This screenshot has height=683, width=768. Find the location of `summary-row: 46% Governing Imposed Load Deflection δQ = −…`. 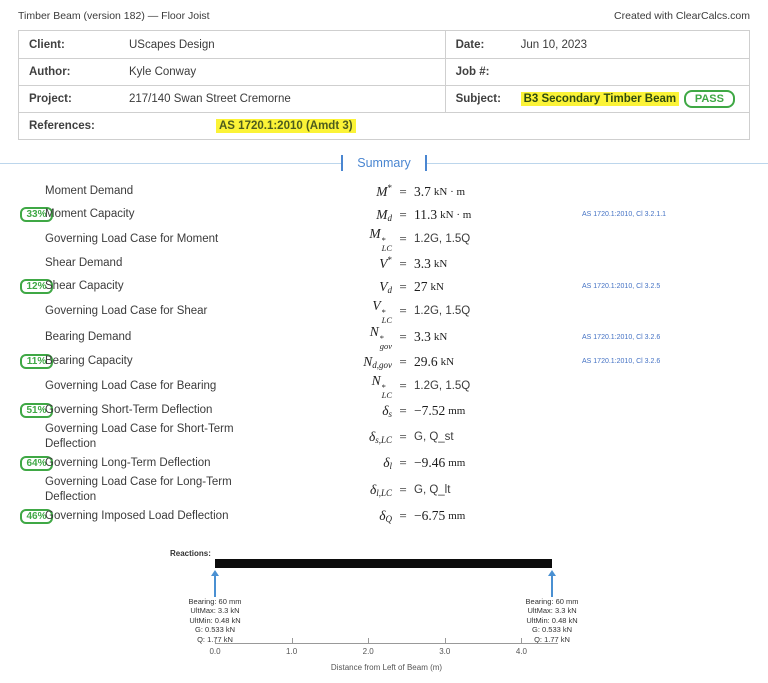

summary-row: 46% Governing Imposed Load Deflection δQ = −… is located at coordinates (384, 516).